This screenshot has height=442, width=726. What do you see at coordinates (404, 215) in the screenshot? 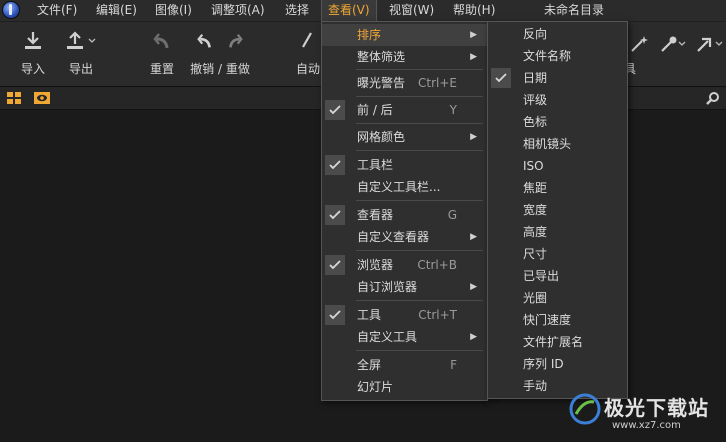
I see `view-menu-viewer: 查看器 G` at bounding box center [404, 215].